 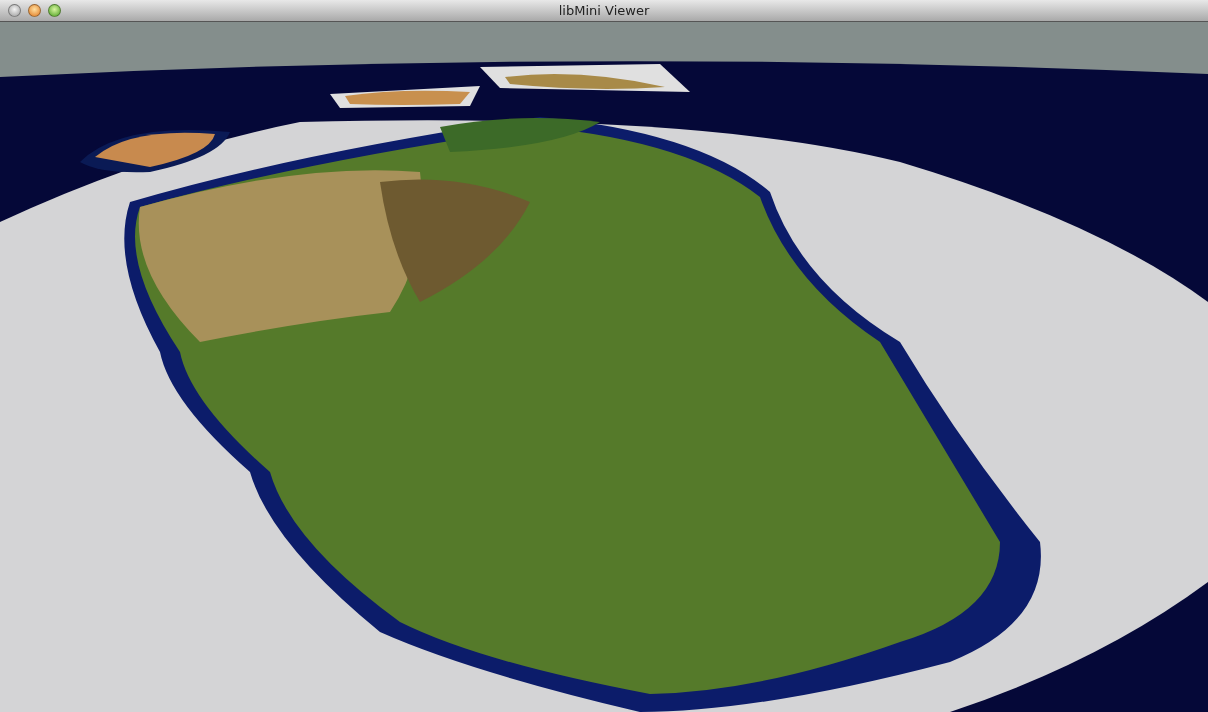 What do you see at coordinates (604, 10) in the screenshot?
I see `window-title: libMini Viewer` at bounding box center [604, 10].